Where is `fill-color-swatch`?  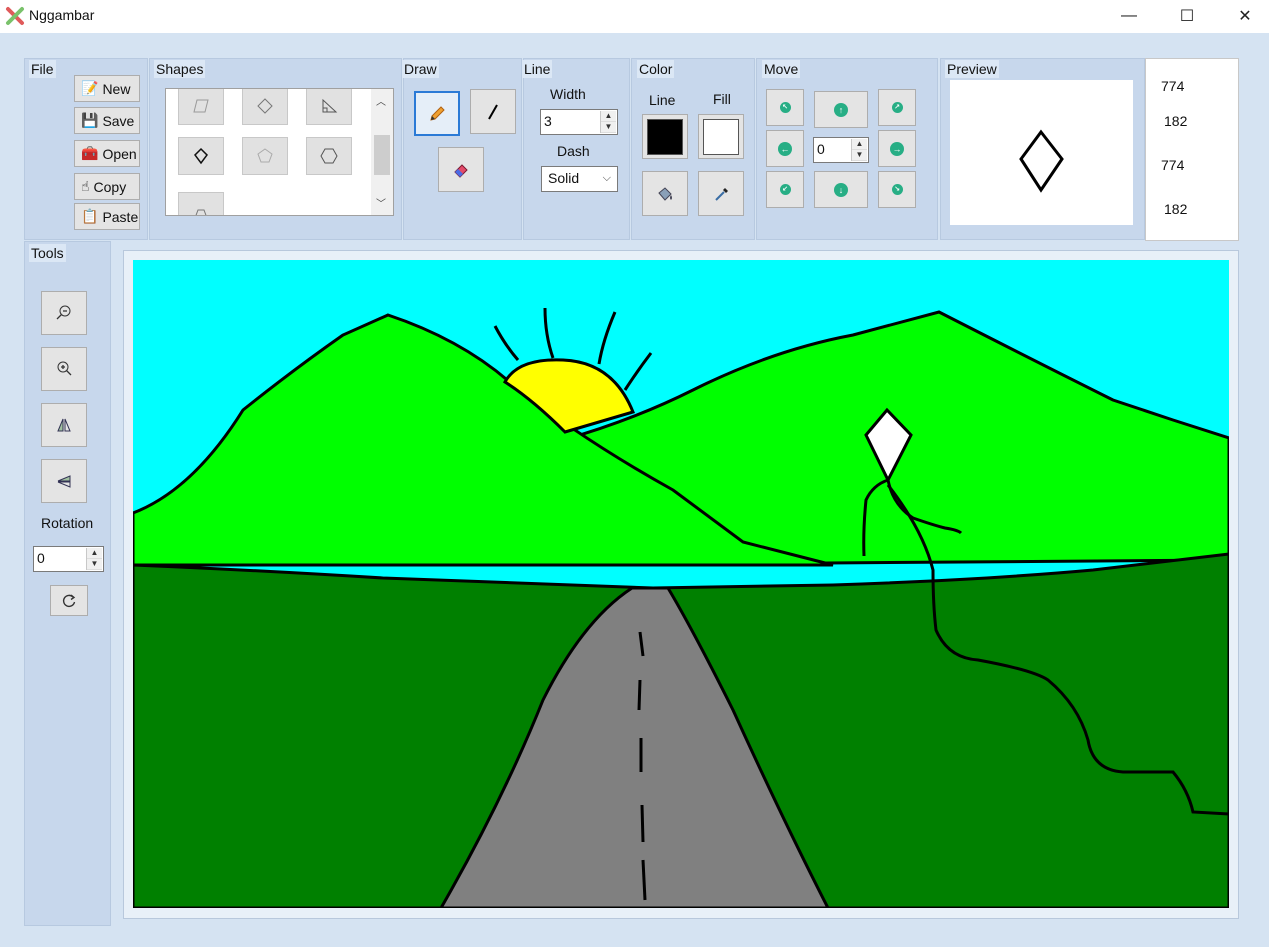
fill-color-swatch is located at coordinates (721, 136).